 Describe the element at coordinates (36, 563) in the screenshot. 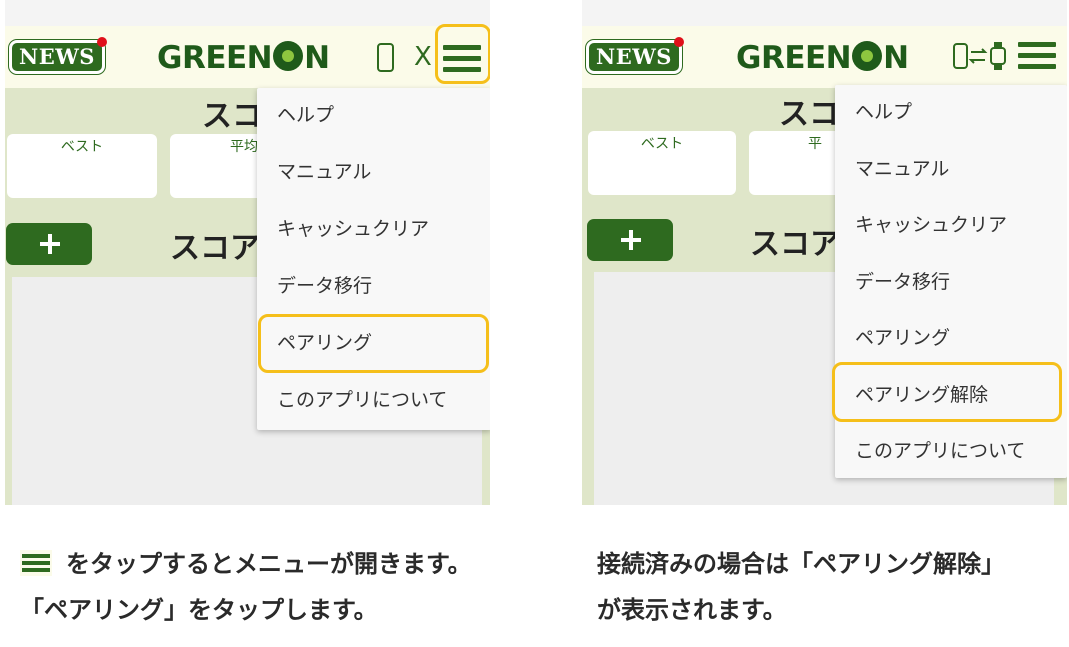

I see `hamburger-icon` at that location.